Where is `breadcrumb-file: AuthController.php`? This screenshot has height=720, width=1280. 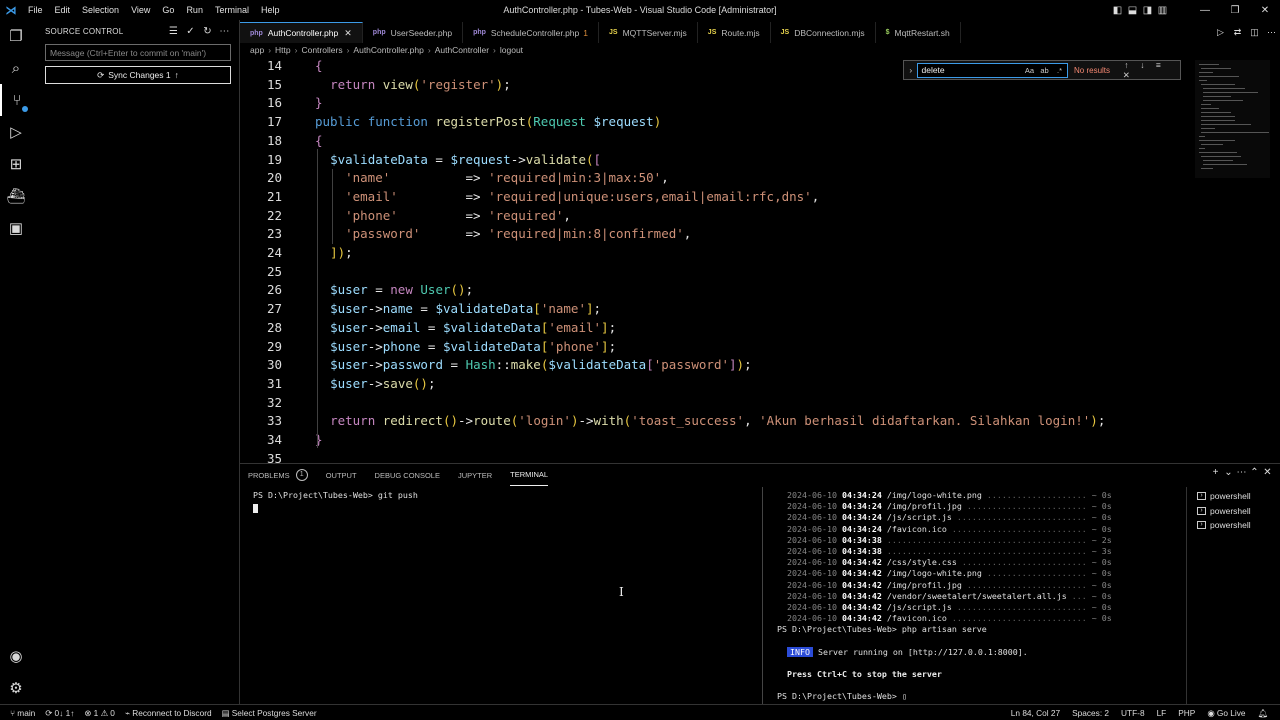 breadcrumb-file: AuthController.php is located at coordinates (388, 50).